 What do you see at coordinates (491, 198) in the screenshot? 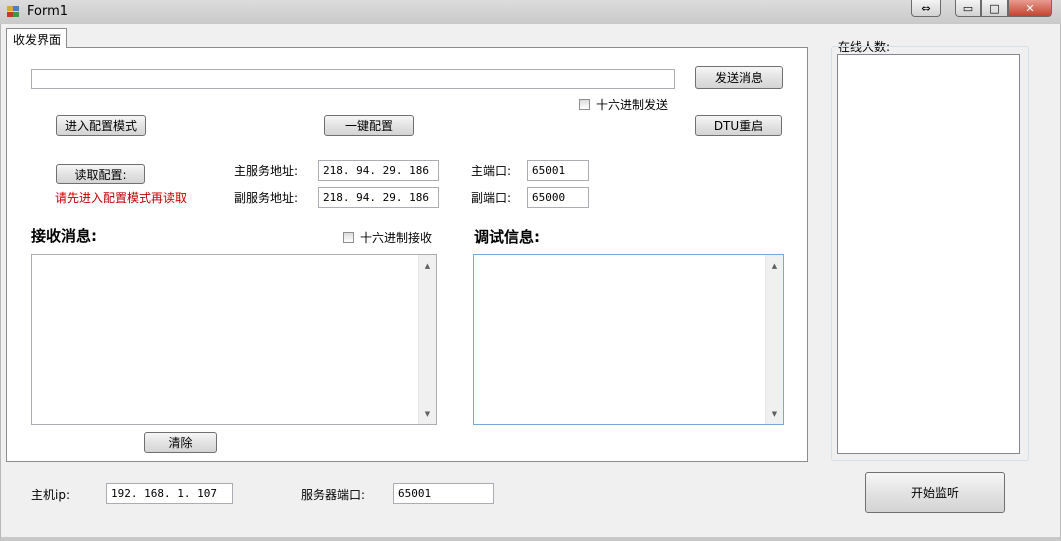
I see `sub-port-label: 副端口:` at bounding box center [491, 198].